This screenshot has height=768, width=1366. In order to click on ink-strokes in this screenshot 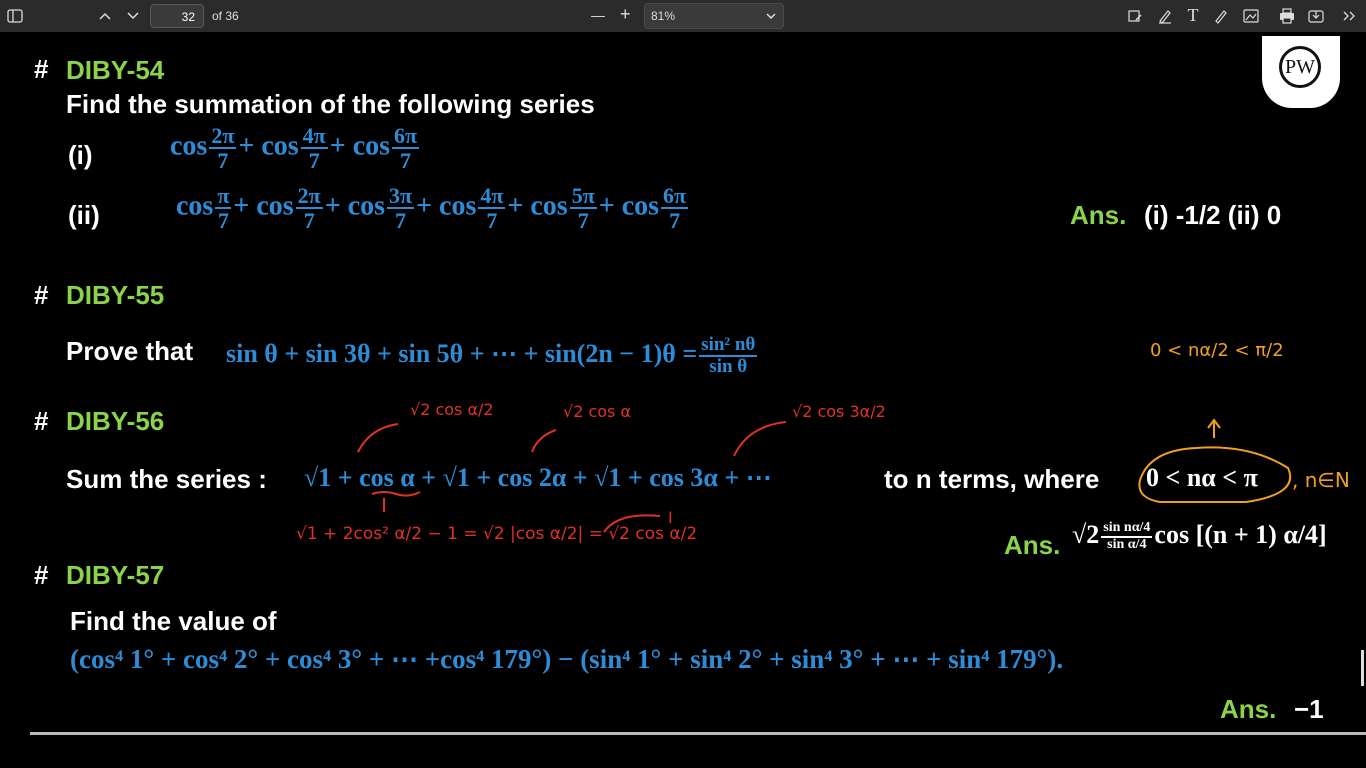, I will do `click(824, 475)`.